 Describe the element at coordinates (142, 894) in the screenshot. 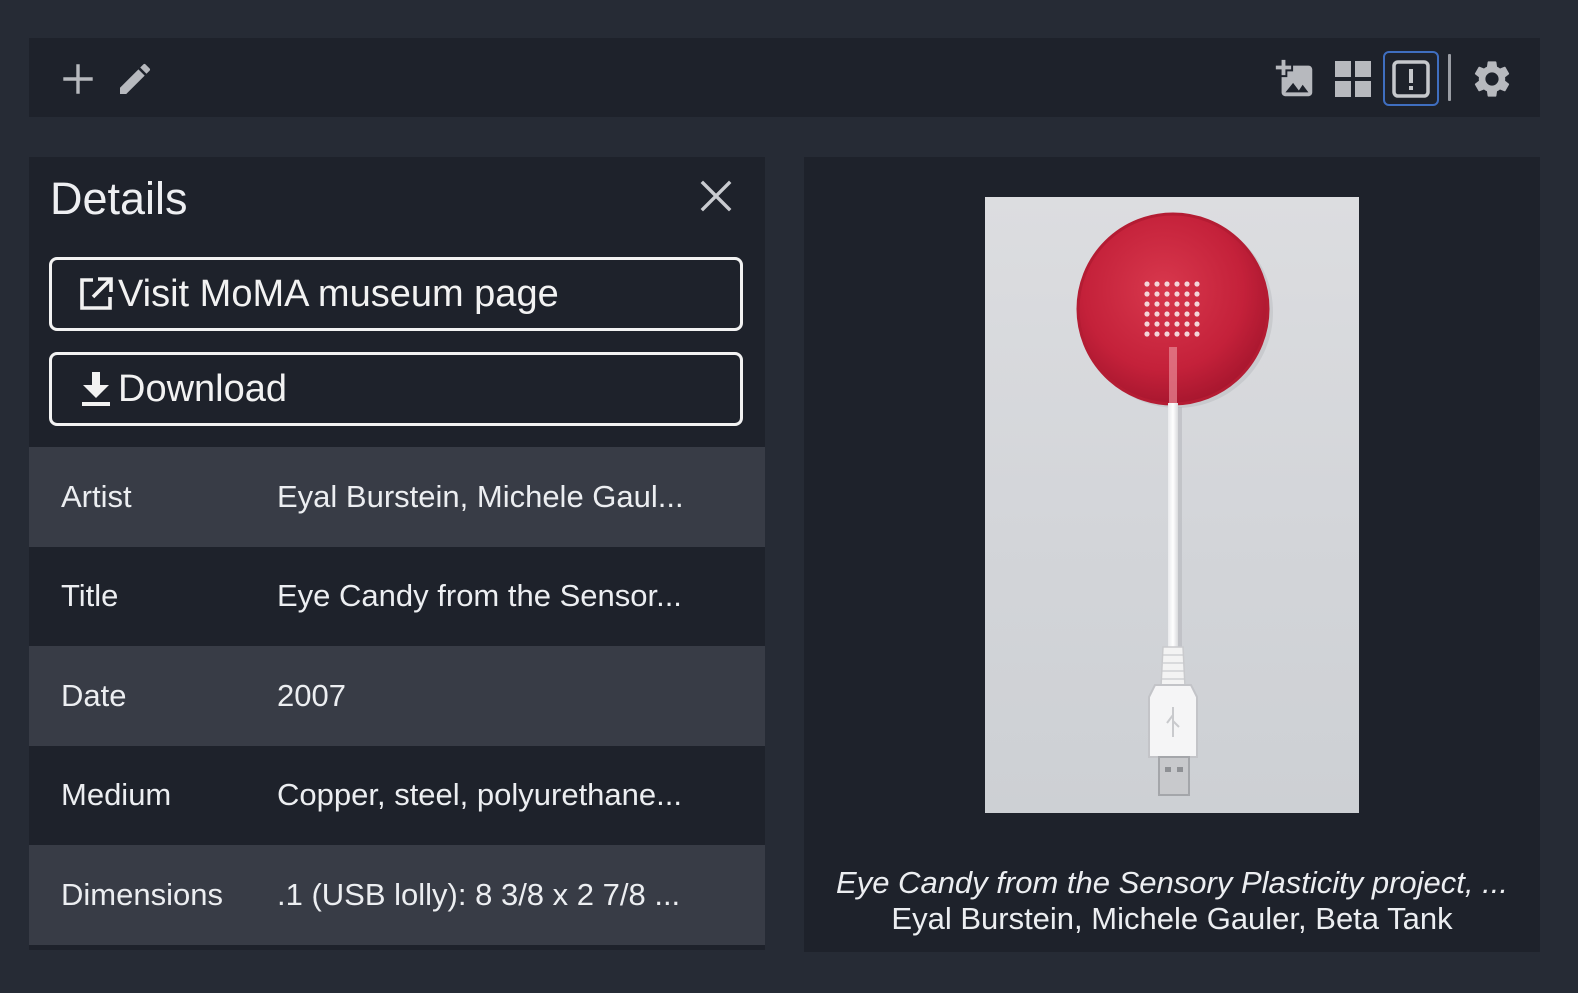

I see `metadata-key: Dimensions` at that location.